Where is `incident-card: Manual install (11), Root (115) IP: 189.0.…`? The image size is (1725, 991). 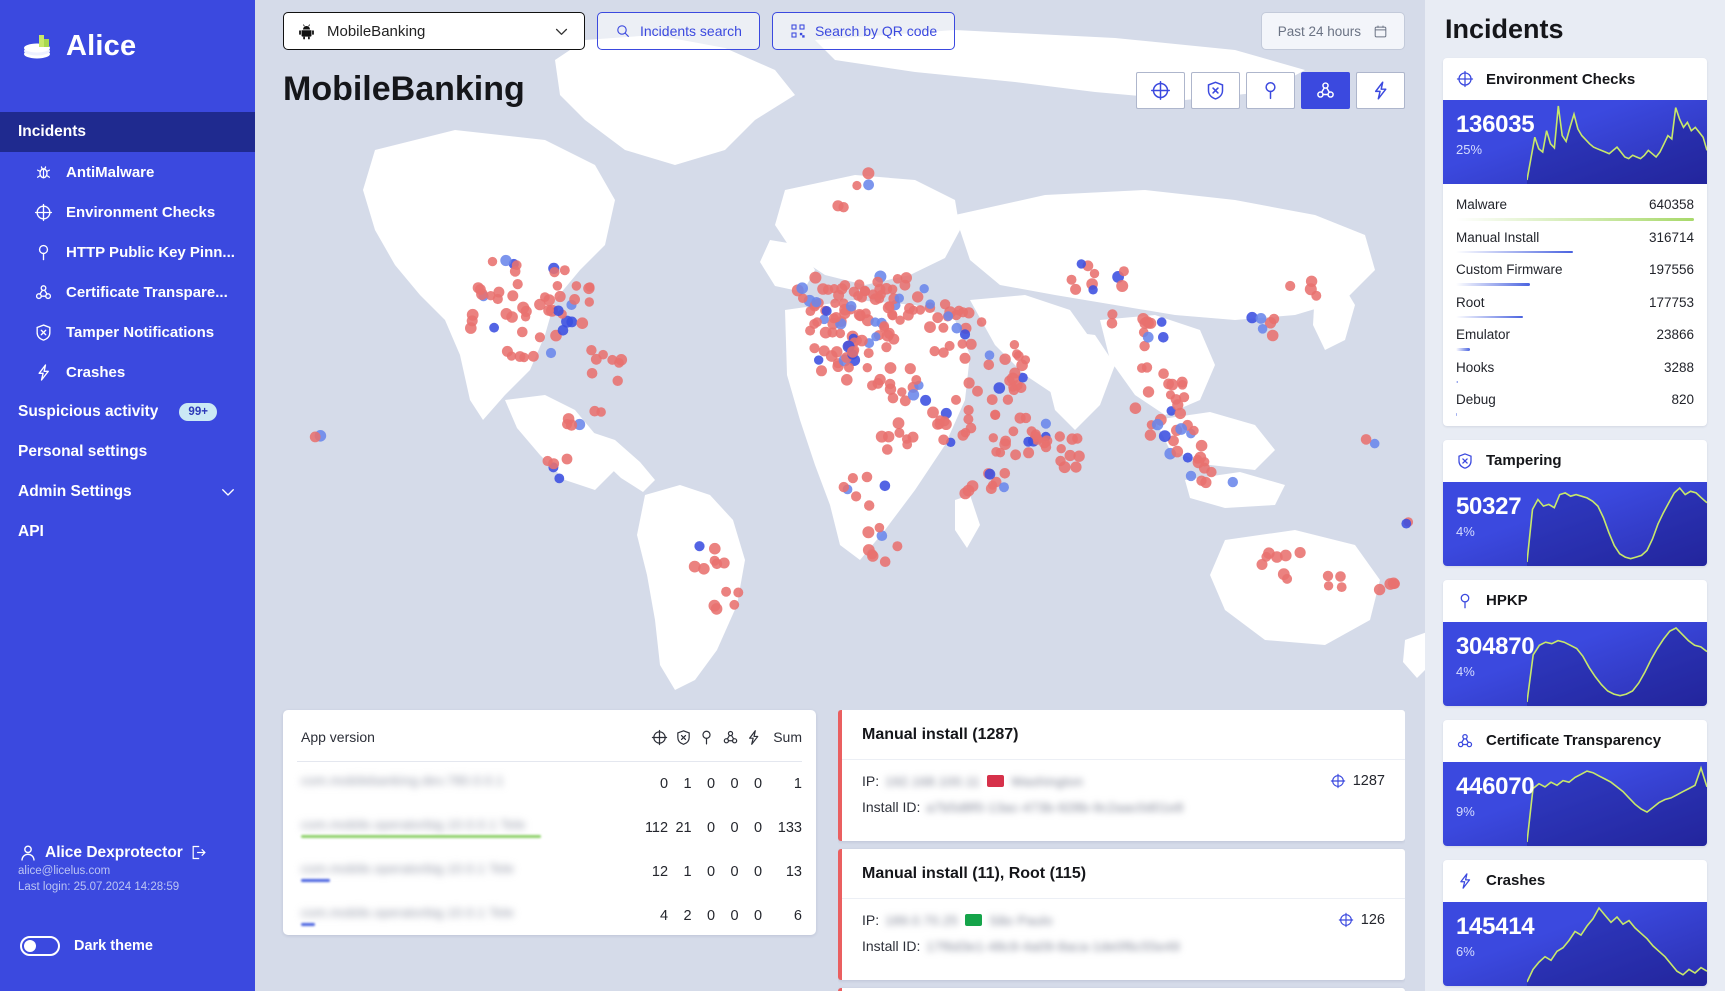
incident-card: Manual install (11), Root (115) IP: 189.0.… is located at coordinates (1121, 914).